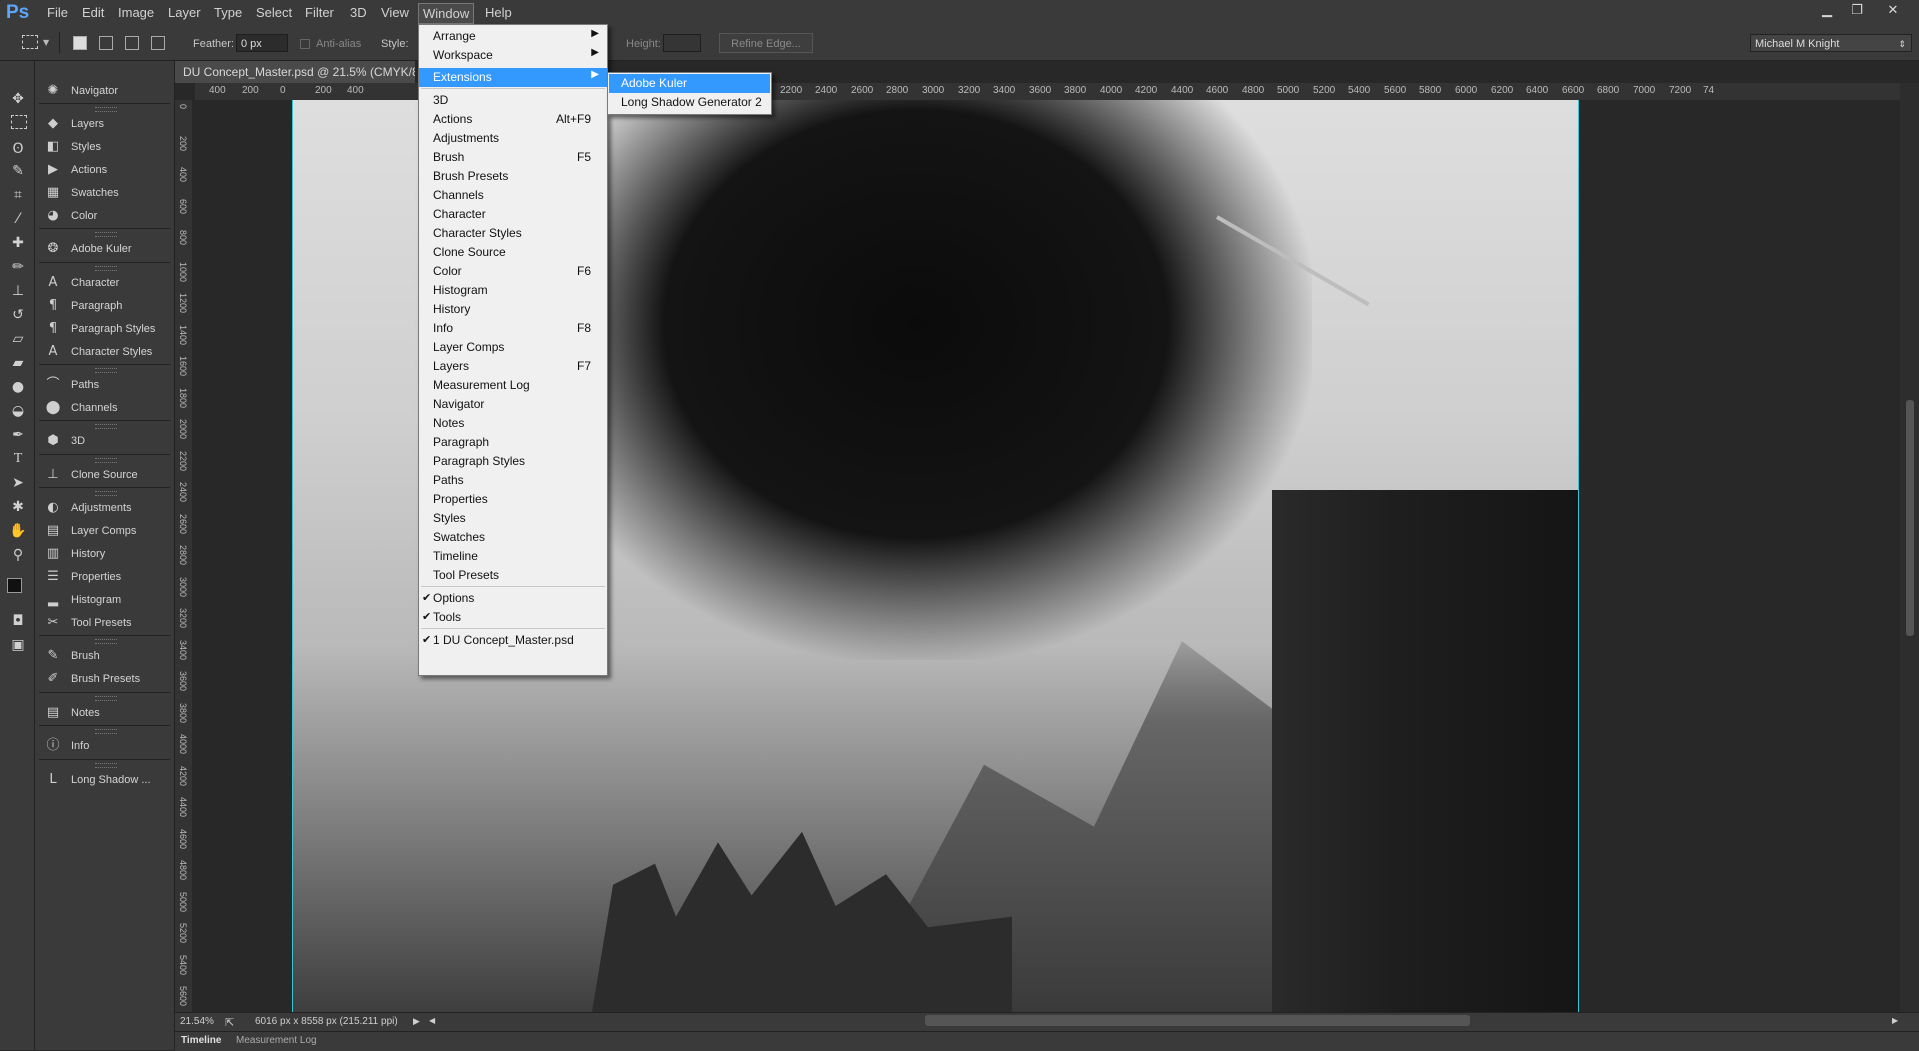 The width and height of the screenshot is (1919, 1051). Describe the element at coordinates (395, 12) in the screenshot. I see `menu-view: View` at that location.